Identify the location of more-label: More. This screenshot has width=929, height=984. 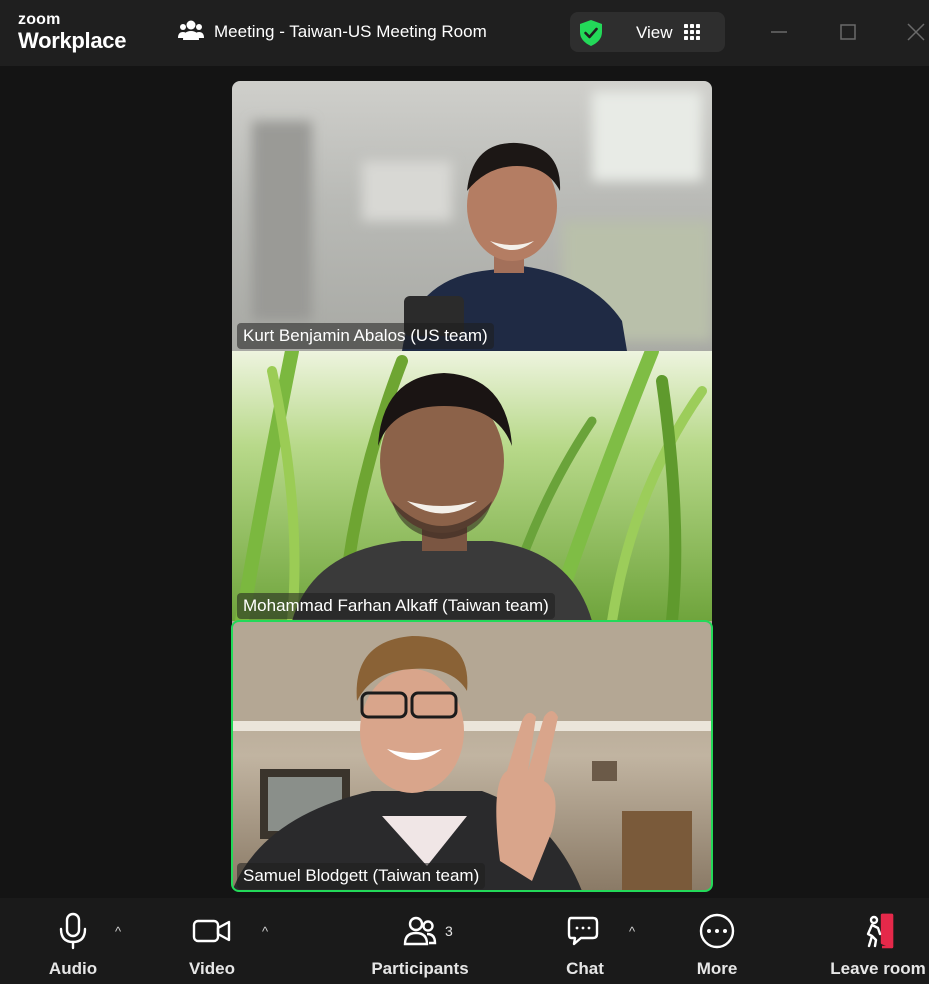
(717, 968).